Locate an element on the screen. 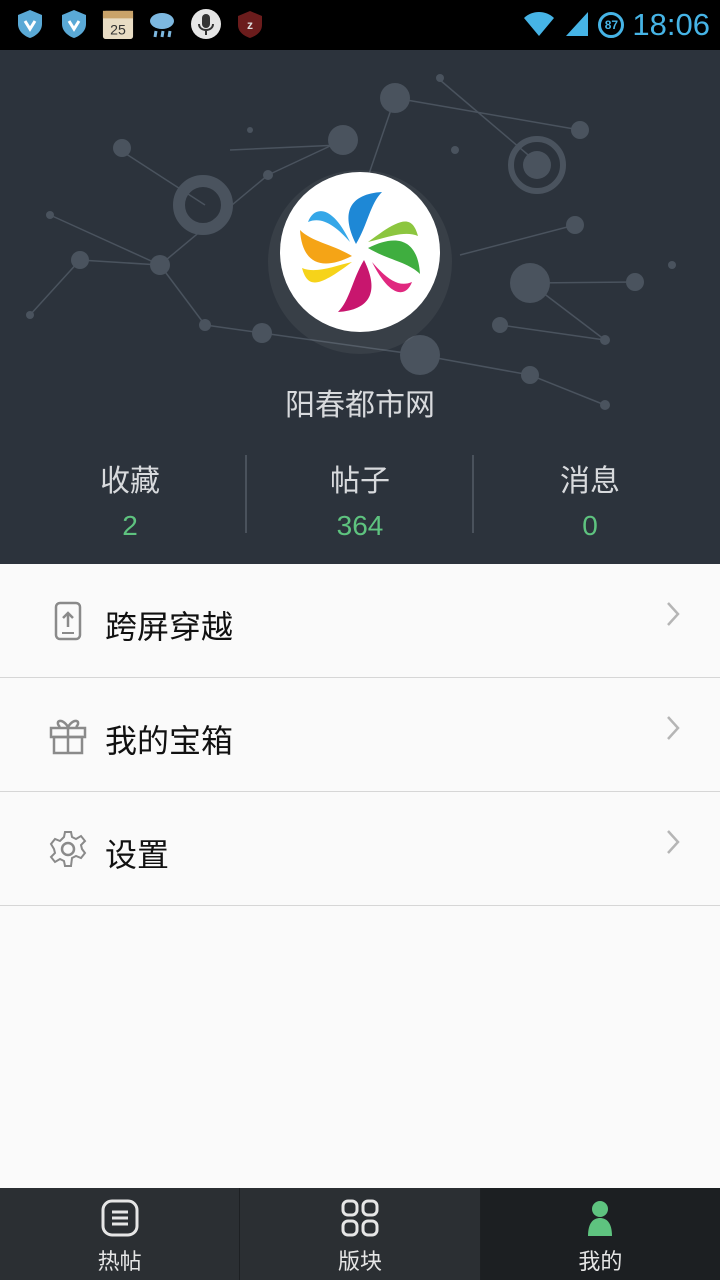  nav-hot-posts: 热帖 is located at coordinates (119, 1234).